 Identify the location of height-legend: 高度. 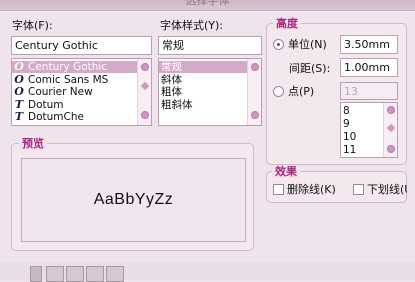
(287, 23).